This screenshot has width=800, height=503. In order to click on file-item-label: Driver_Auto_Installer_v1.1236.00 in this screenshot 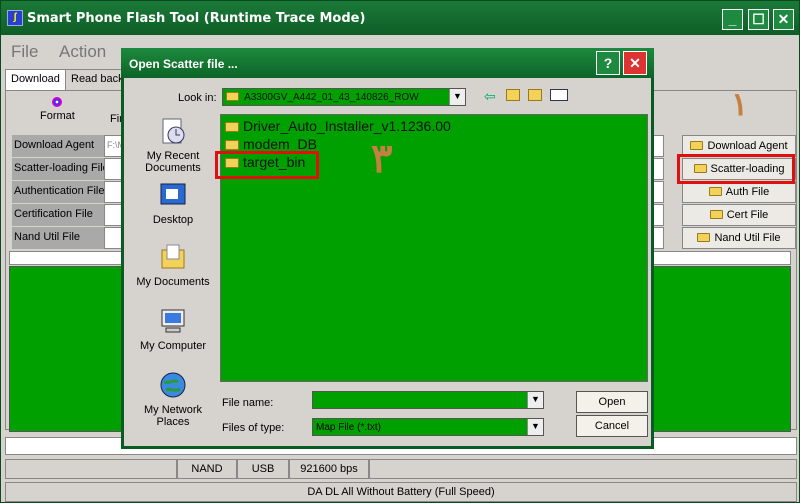, I will do `click(347, 126)`.